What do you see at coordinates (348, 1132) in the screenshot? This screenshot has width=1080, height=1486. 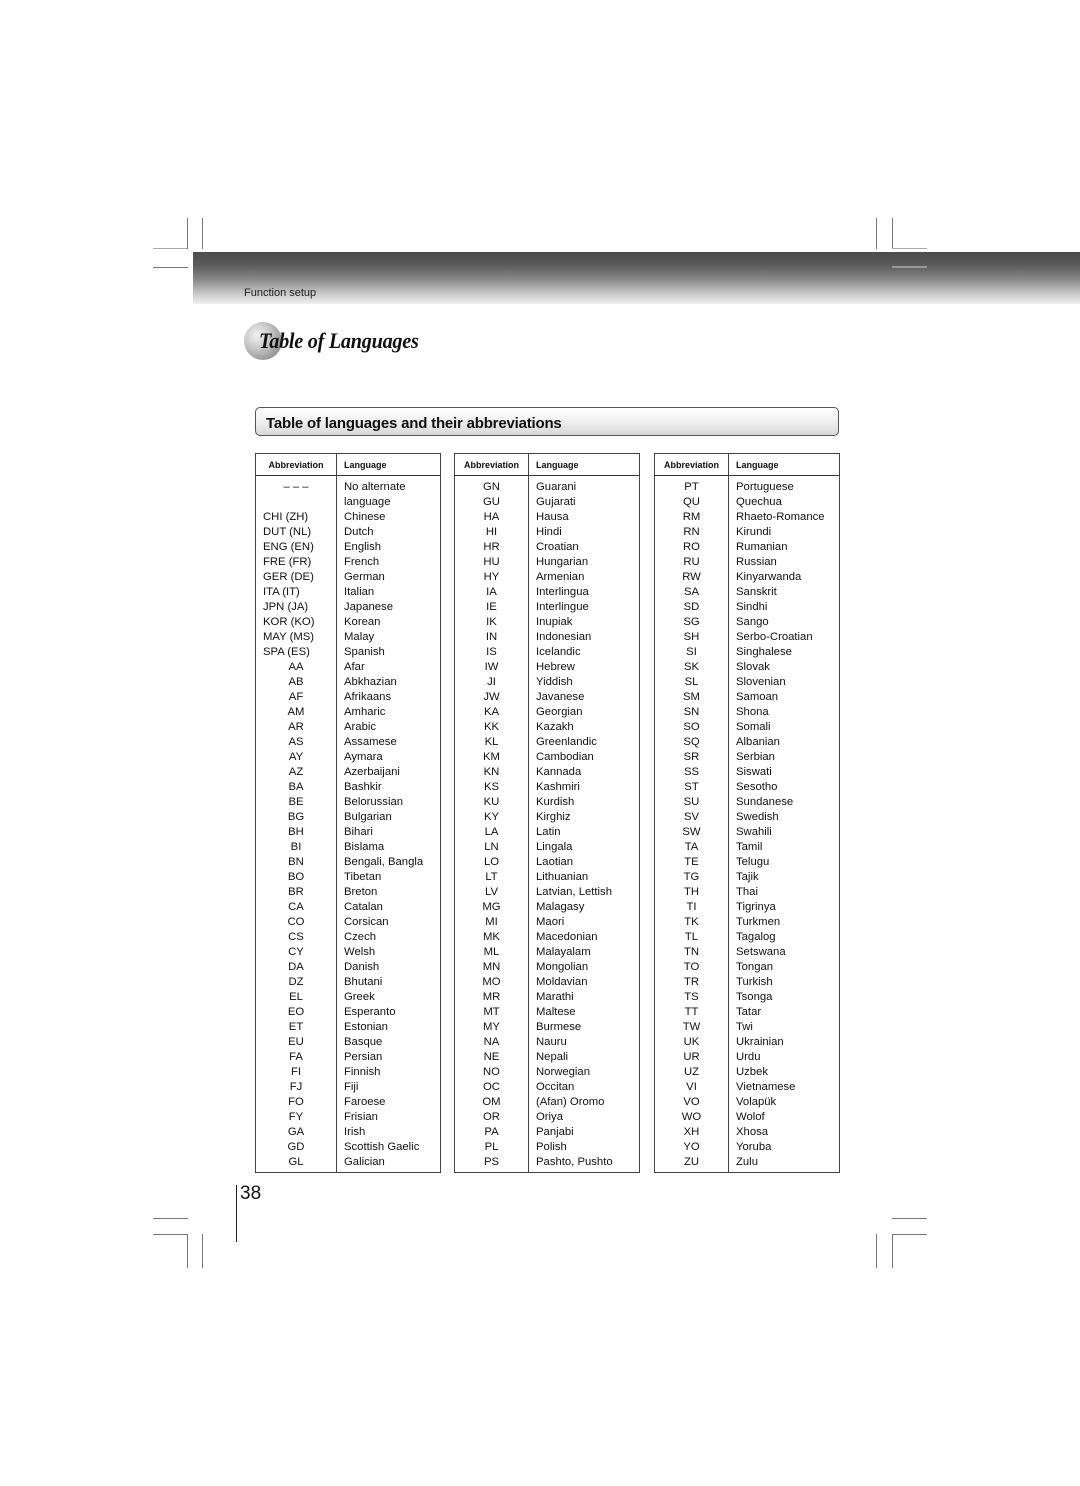 I see `table-row: GA Irish` at bounding box center [348, 1132].